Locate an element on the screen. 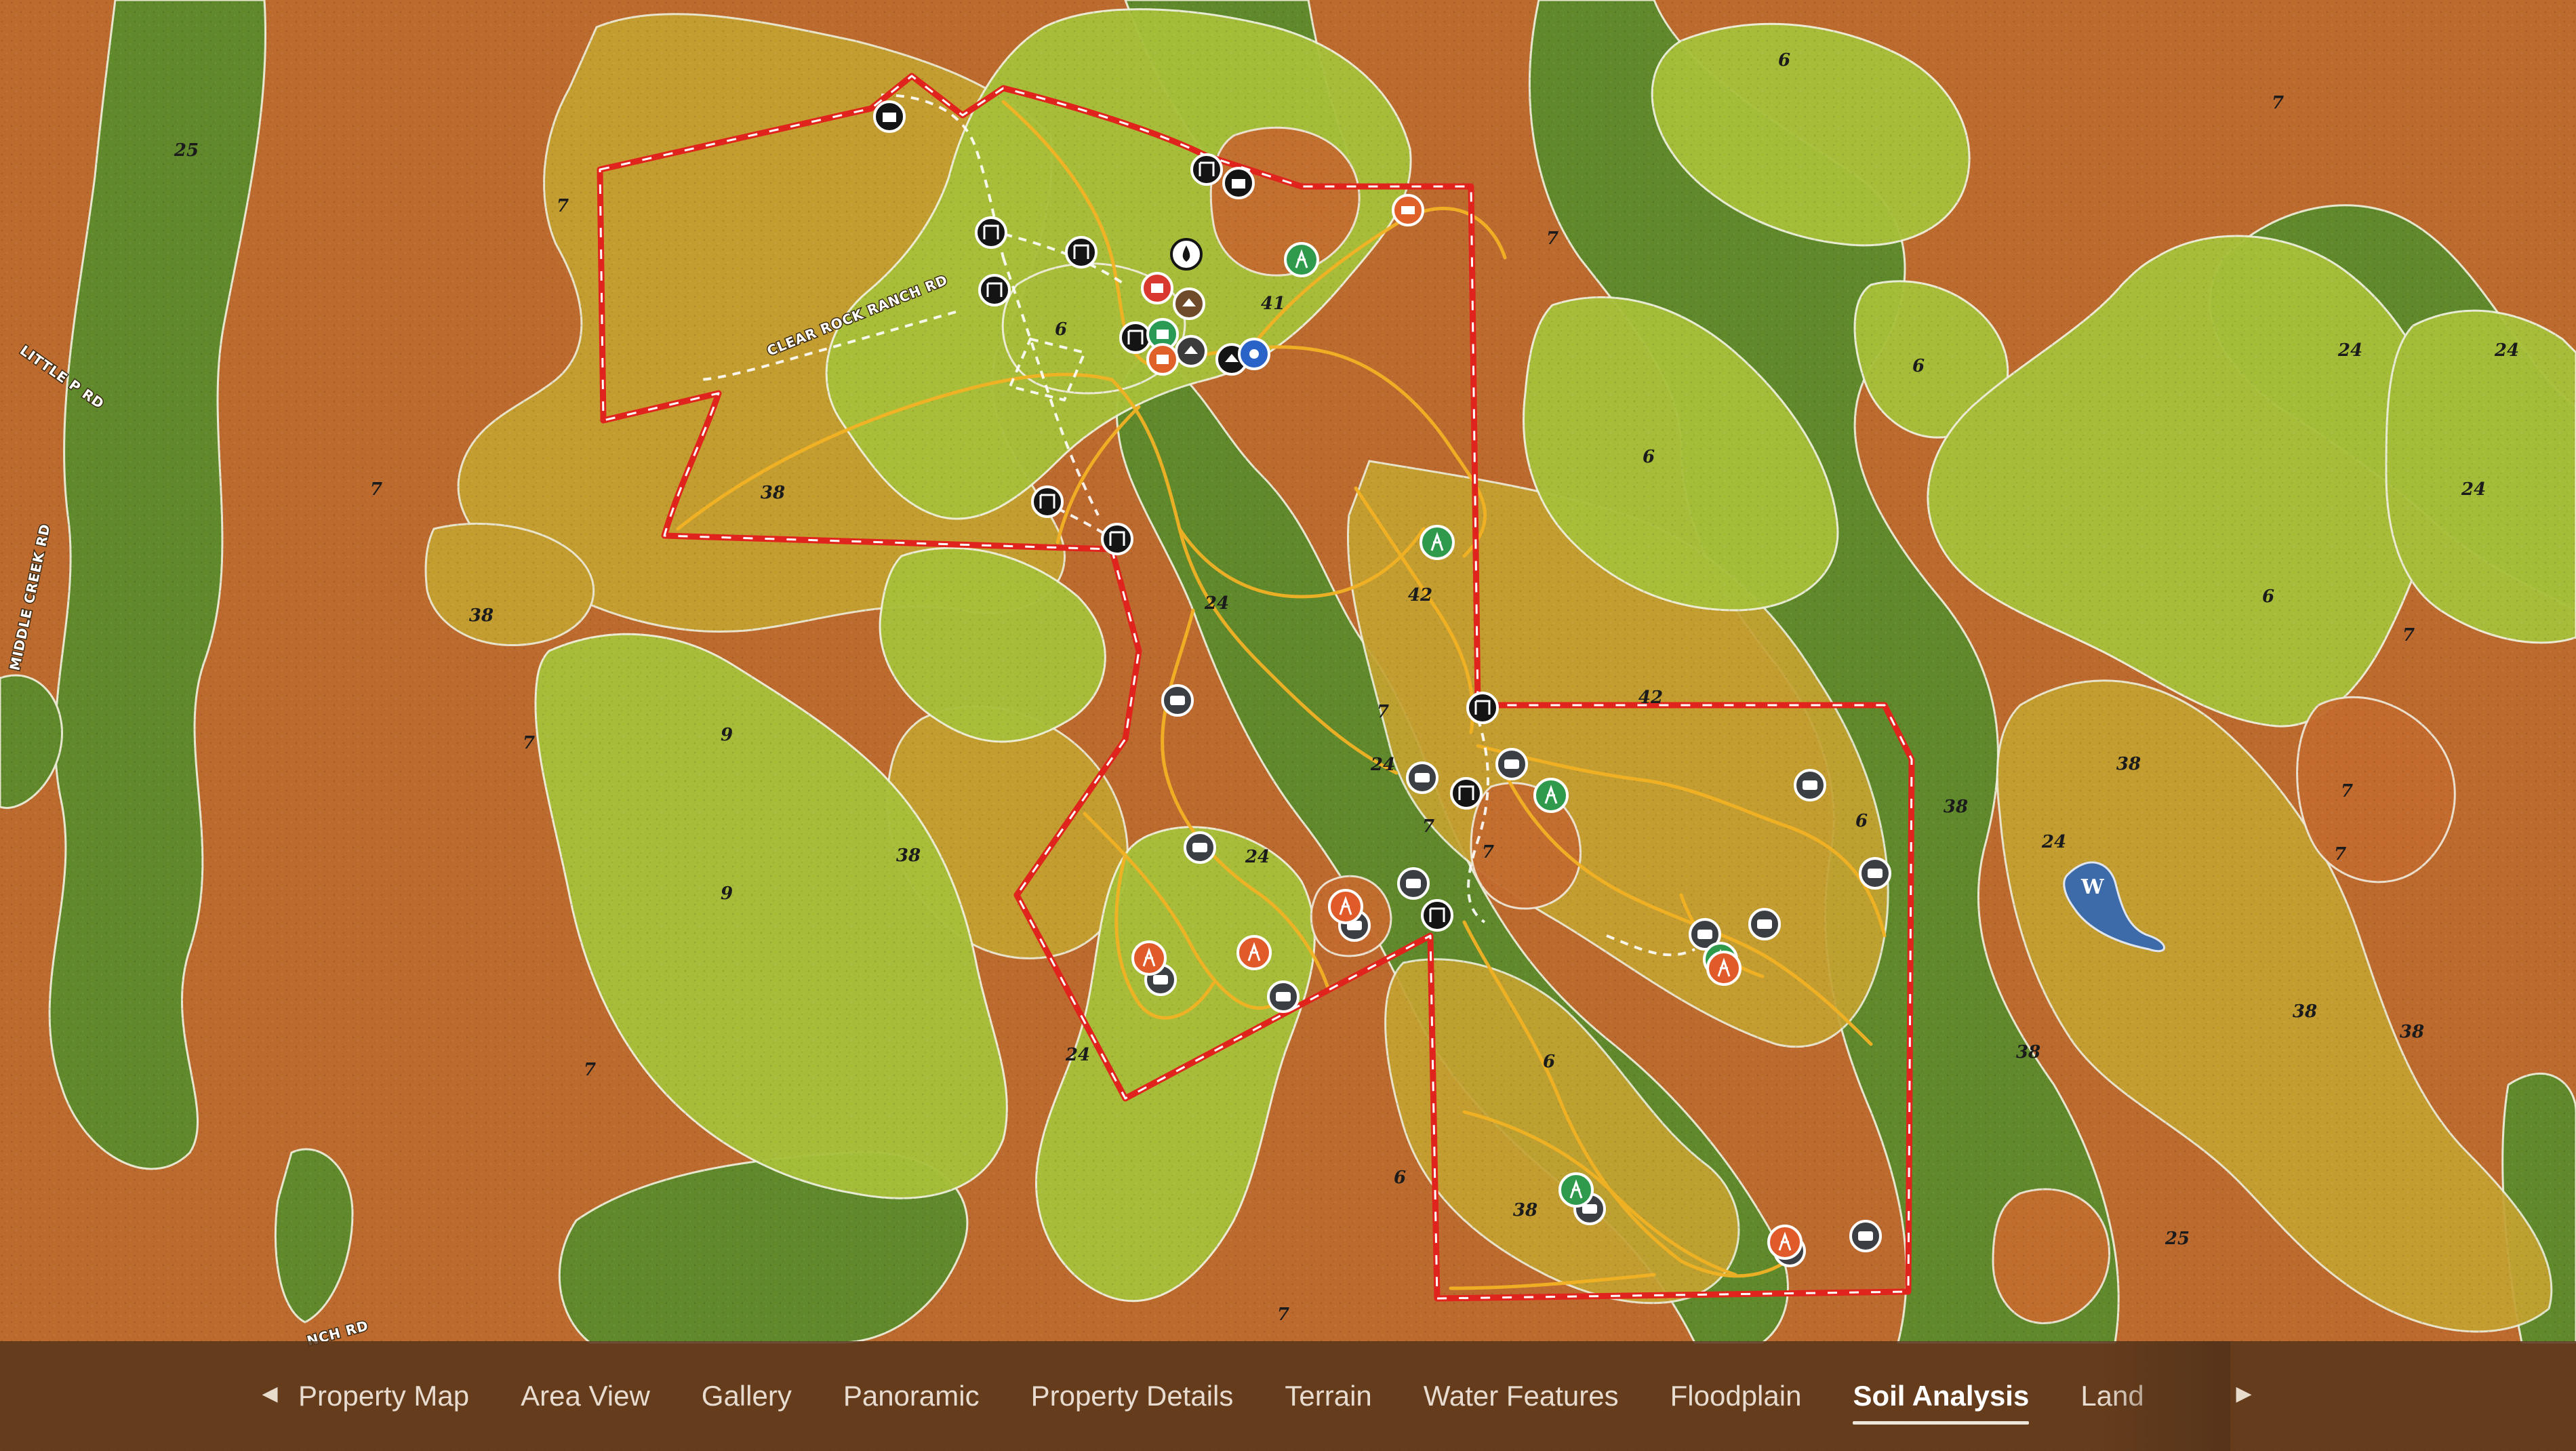 The image size is (2576, 1451). tab-property-map: Property Map is located at coordinates (383, 1396).